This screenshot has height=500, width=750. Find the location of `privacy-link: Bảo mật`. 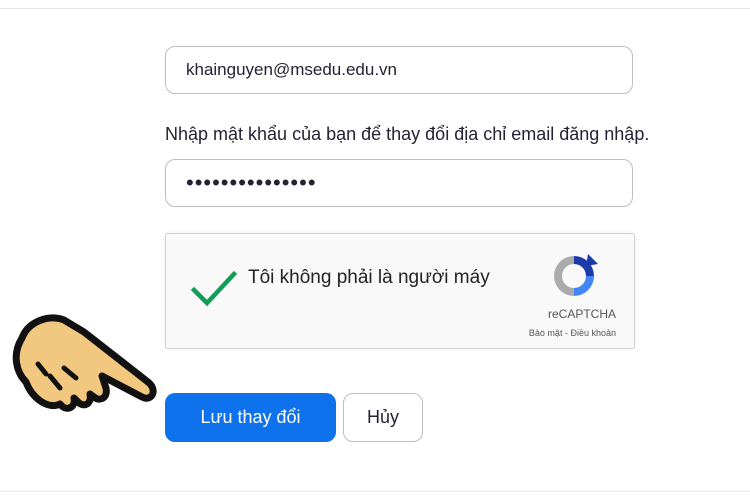

privacy-link: Bảo mật is located at coordinates (546, 333).